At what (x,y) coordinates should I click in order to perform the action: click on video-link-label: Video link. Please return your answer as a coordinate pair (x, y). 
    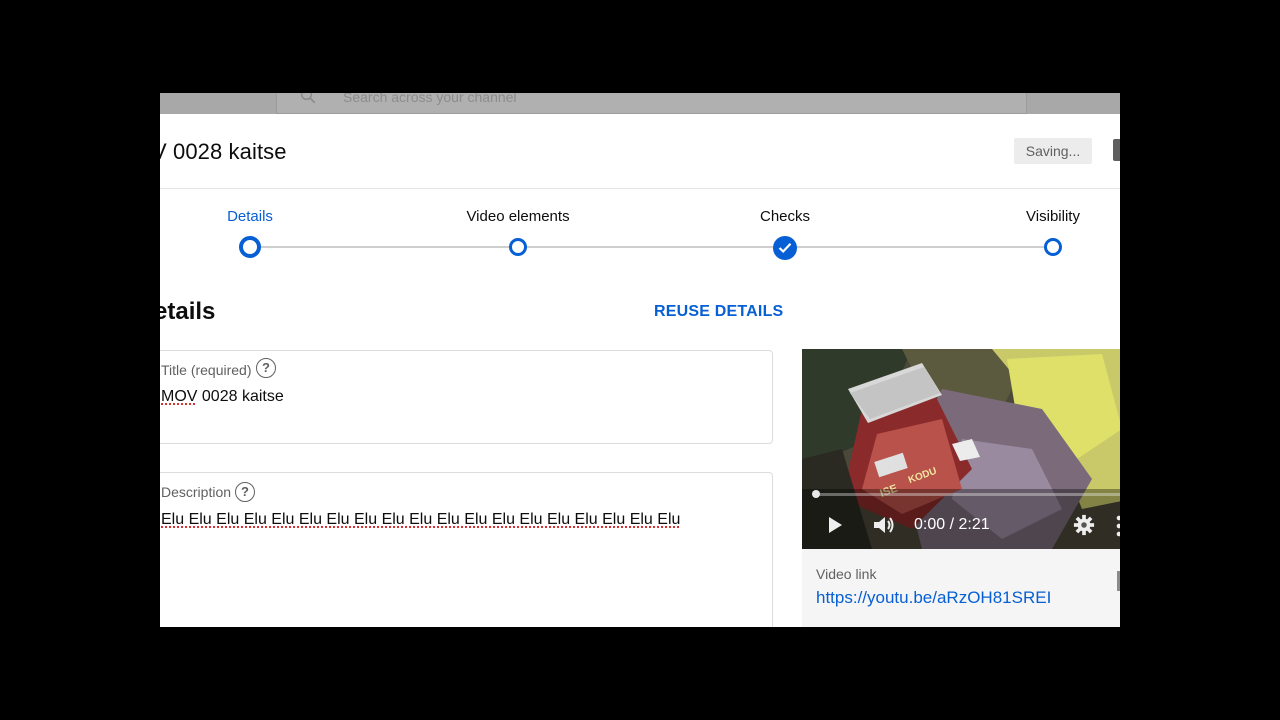
    Looking at the image, I should click on (846, 574).